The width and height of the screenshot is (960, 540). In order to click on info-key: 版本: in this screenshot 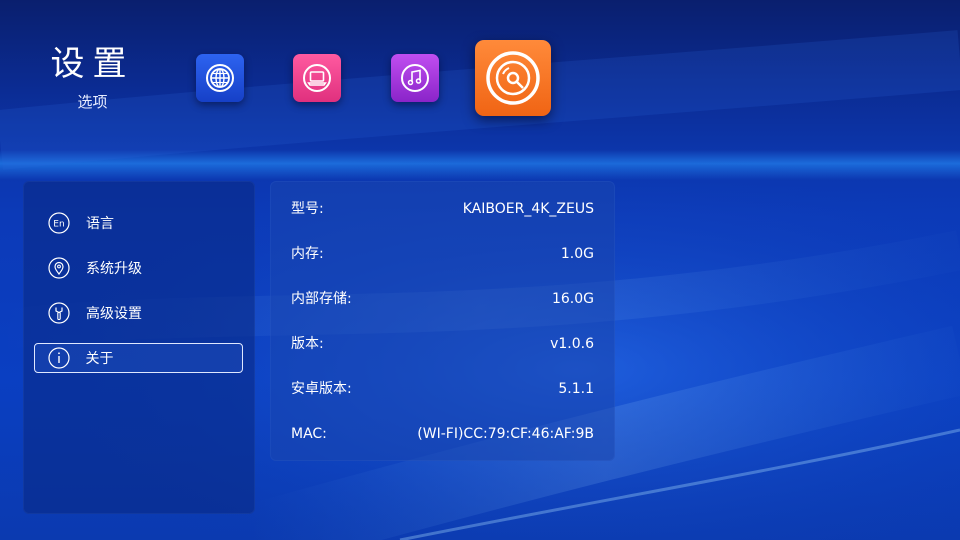, I will do `click(307, 344)`.